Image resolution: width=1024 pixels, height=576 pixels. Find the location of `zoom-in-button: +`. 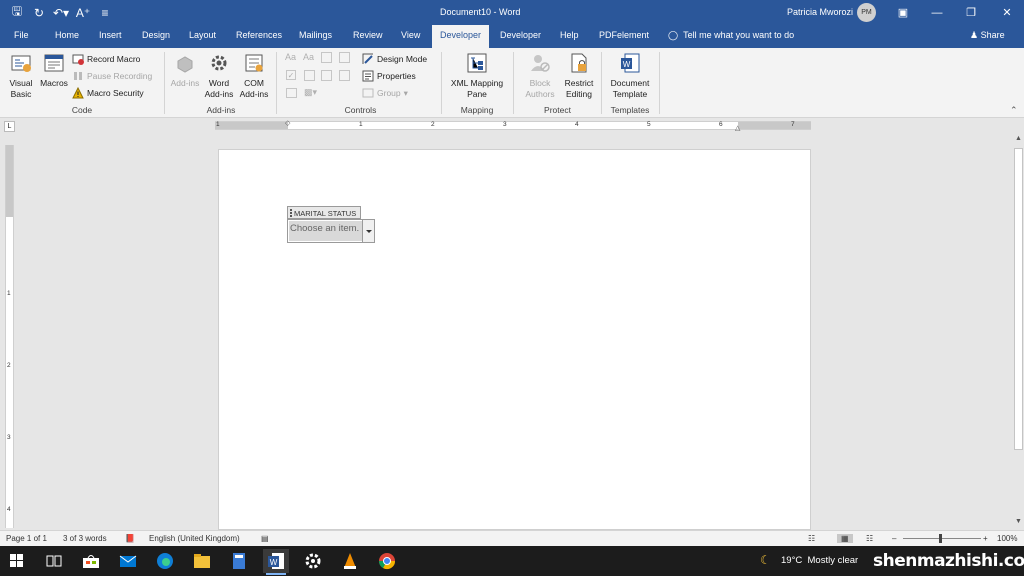

zoom-in-button: + is located at coordinates (985, 538).